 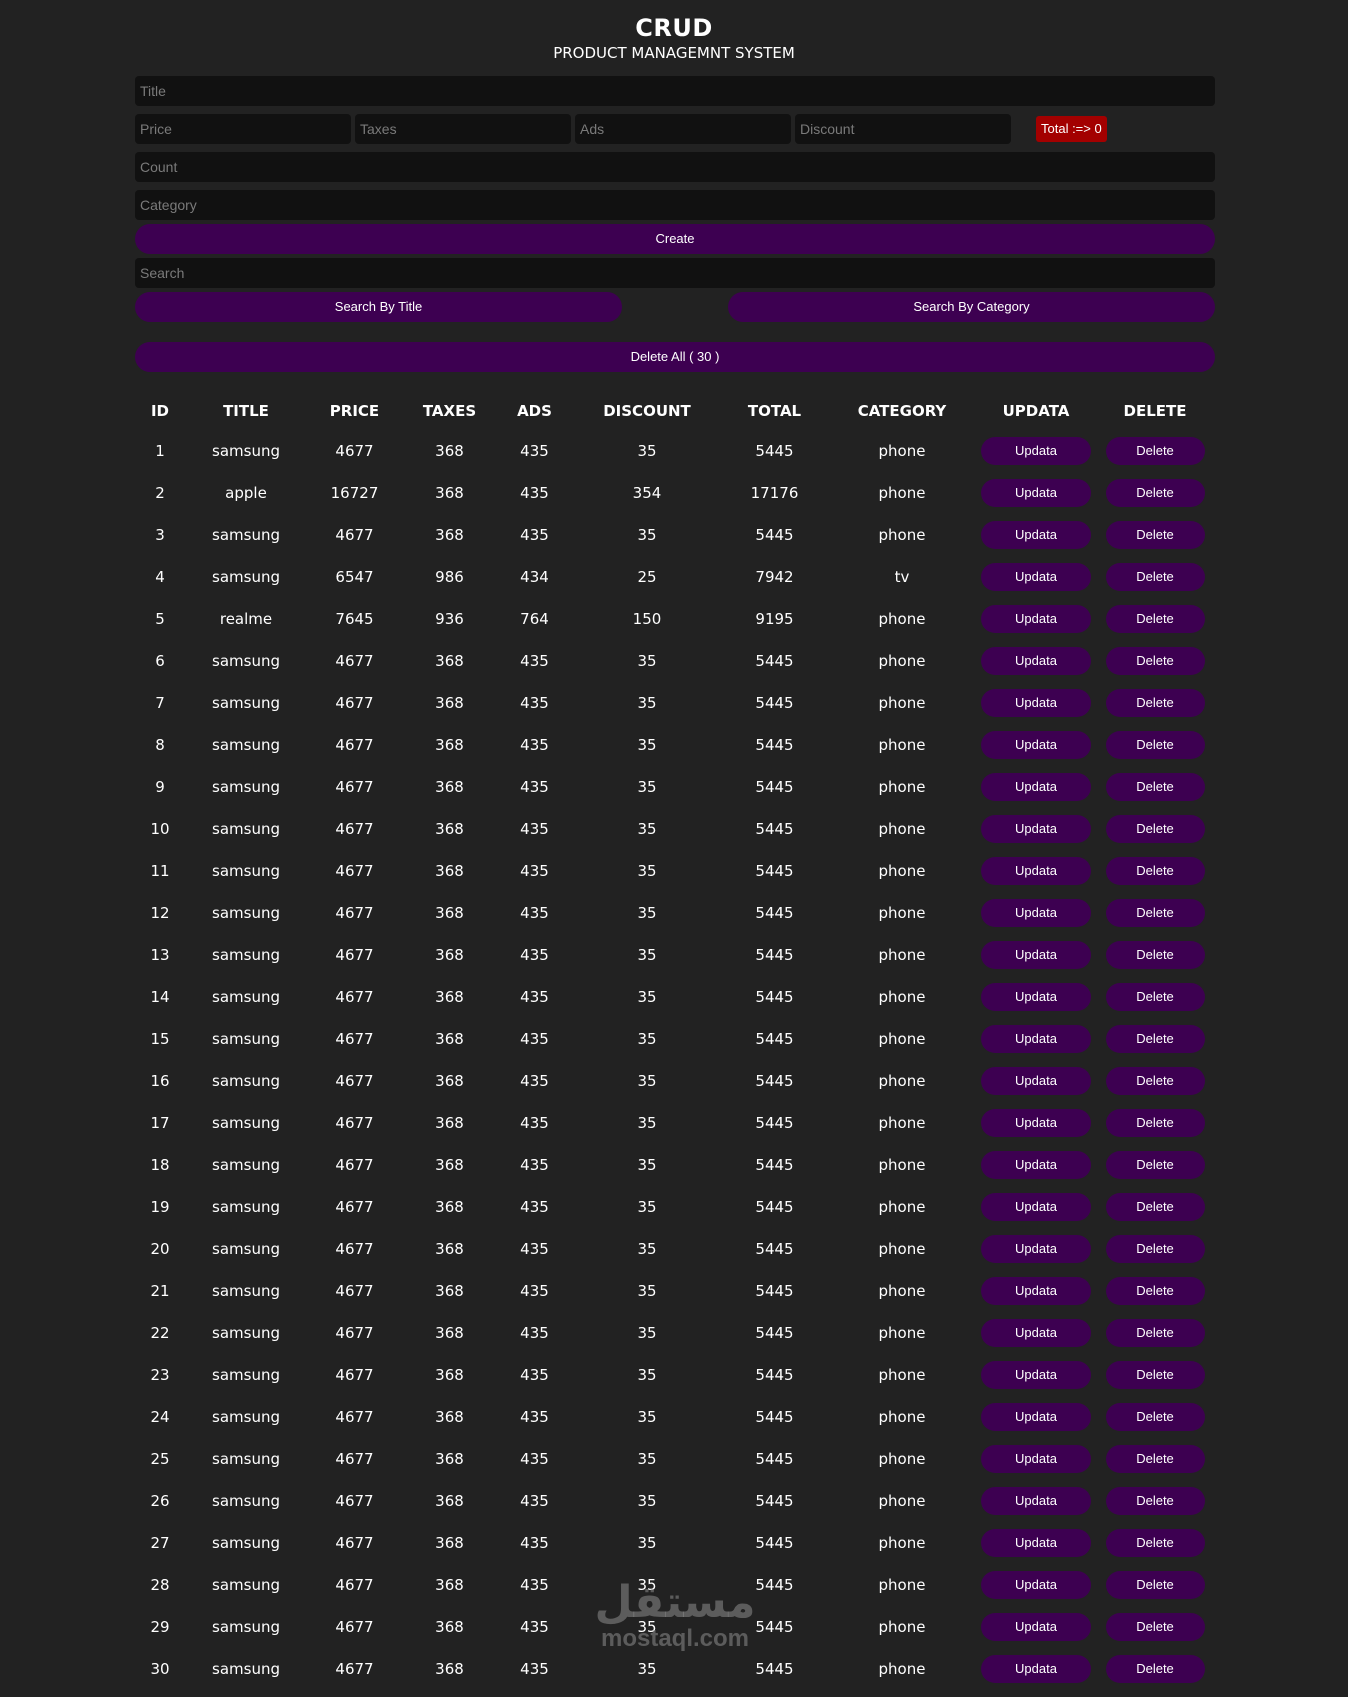 What do you see at coordinates (675, 239) in the screenshot?
I see `create-button: Create` at bounding box center [675, 239].